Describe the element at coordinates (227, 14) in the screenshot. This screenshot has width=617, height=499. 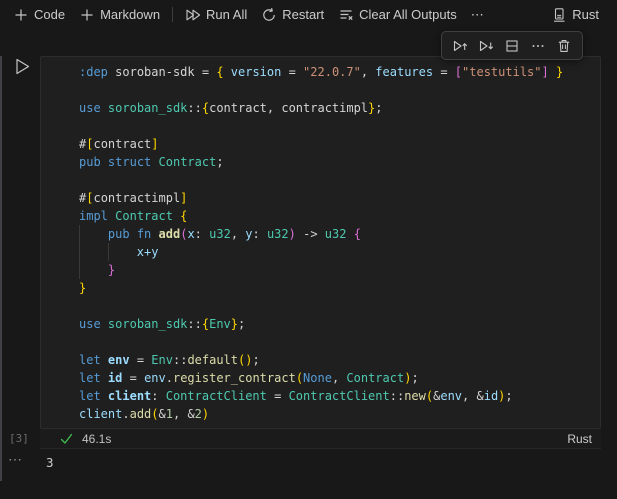
I see `run-all-label: Run All` at that location.